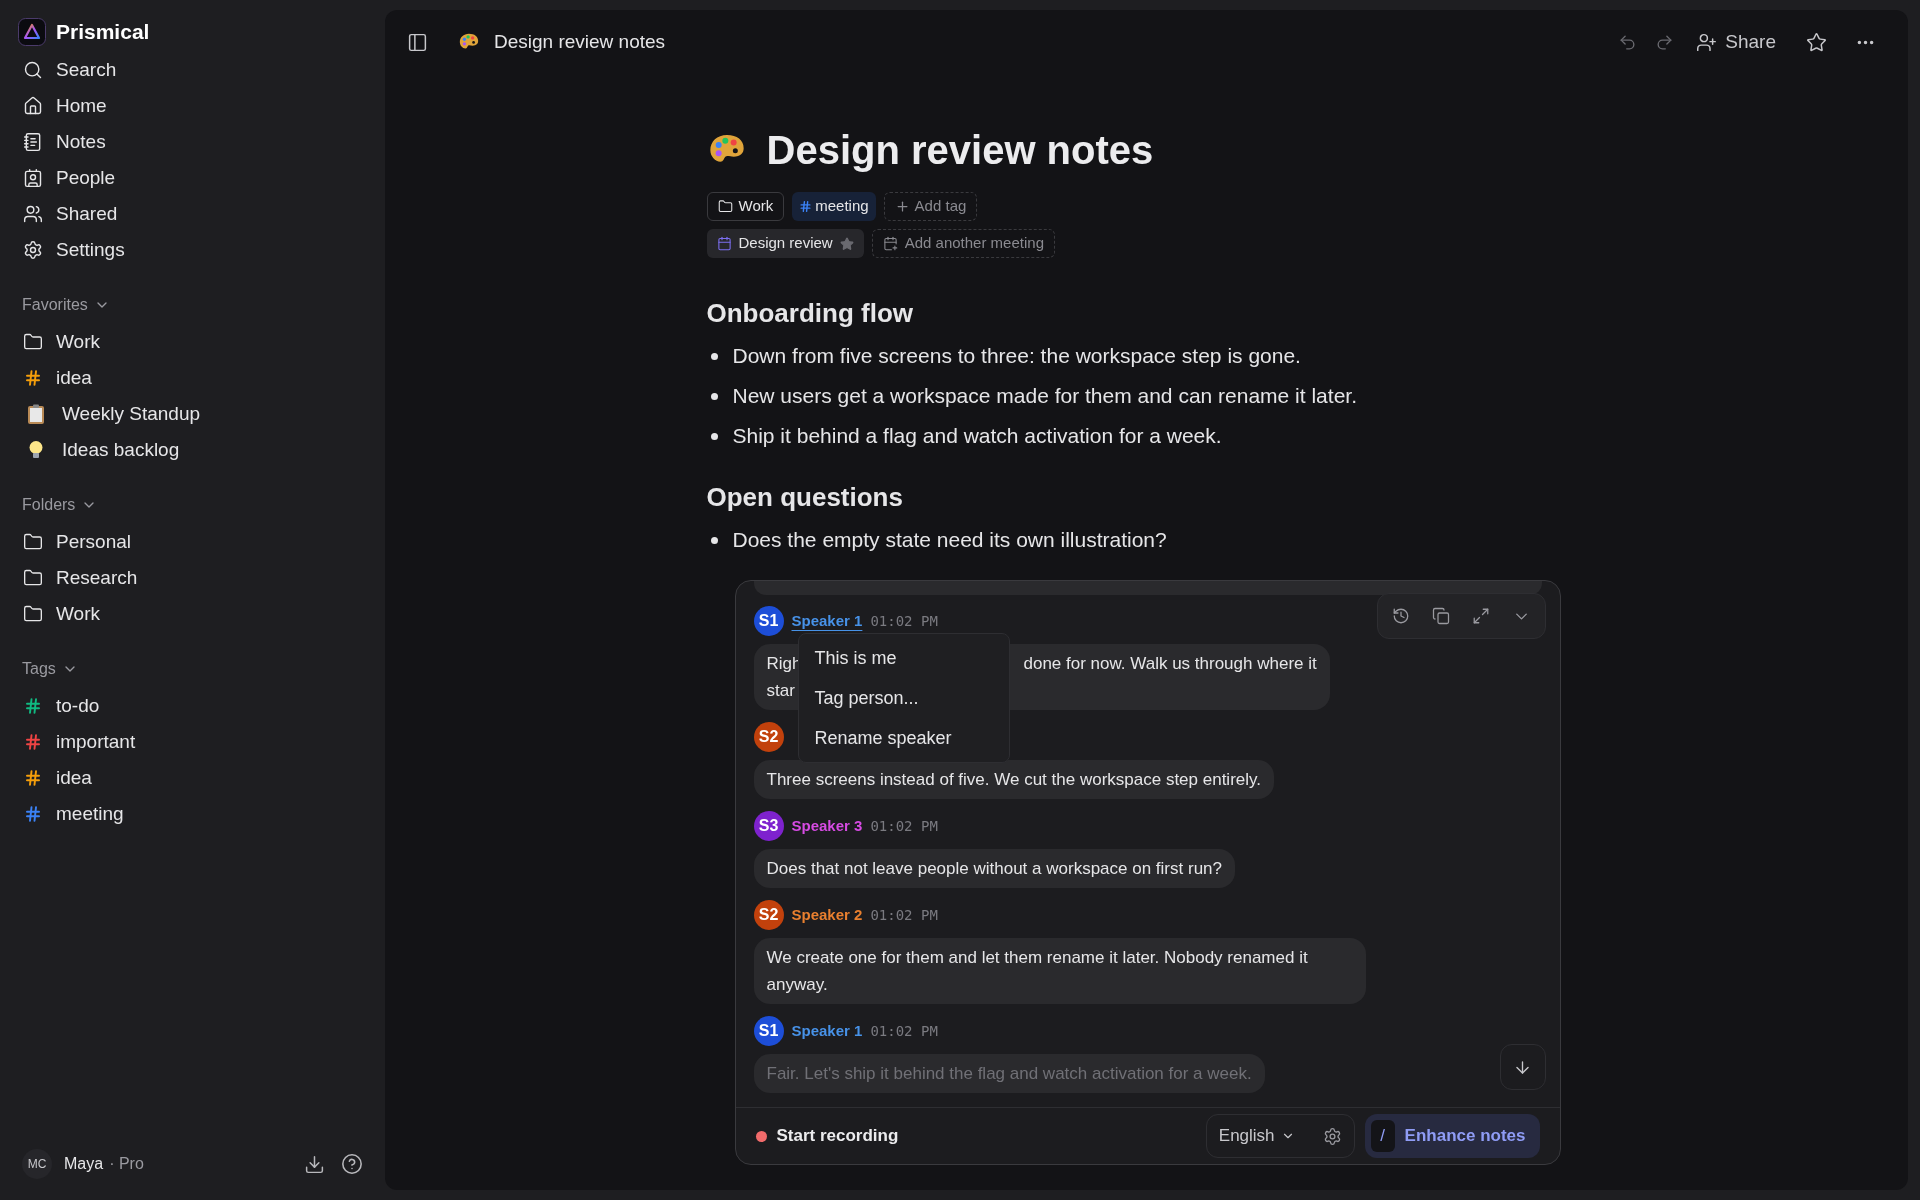  What do you see at coordinates (1044, 396) in the screenshot?
I see `bullet-text: New users get a workspace made for them and can rename it later.` at bounding box center [1044, 396].